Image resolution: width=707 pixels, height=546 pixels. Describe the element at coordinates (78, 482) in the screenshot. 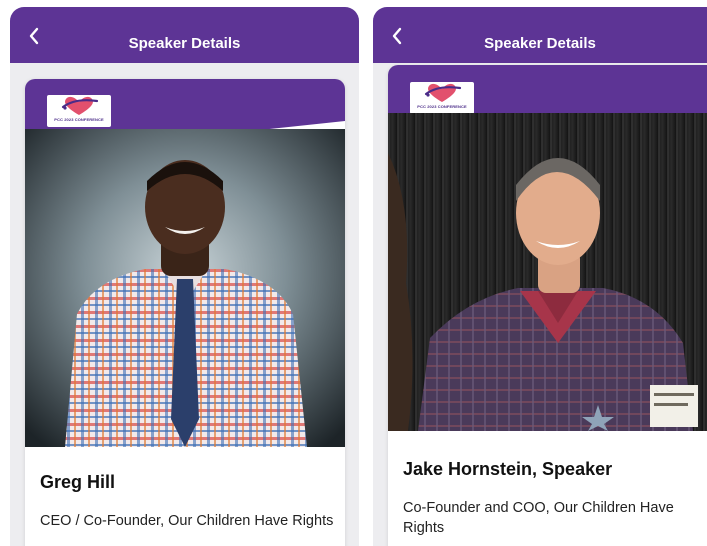

I see `speaker-name: Greg Hill` at that location.